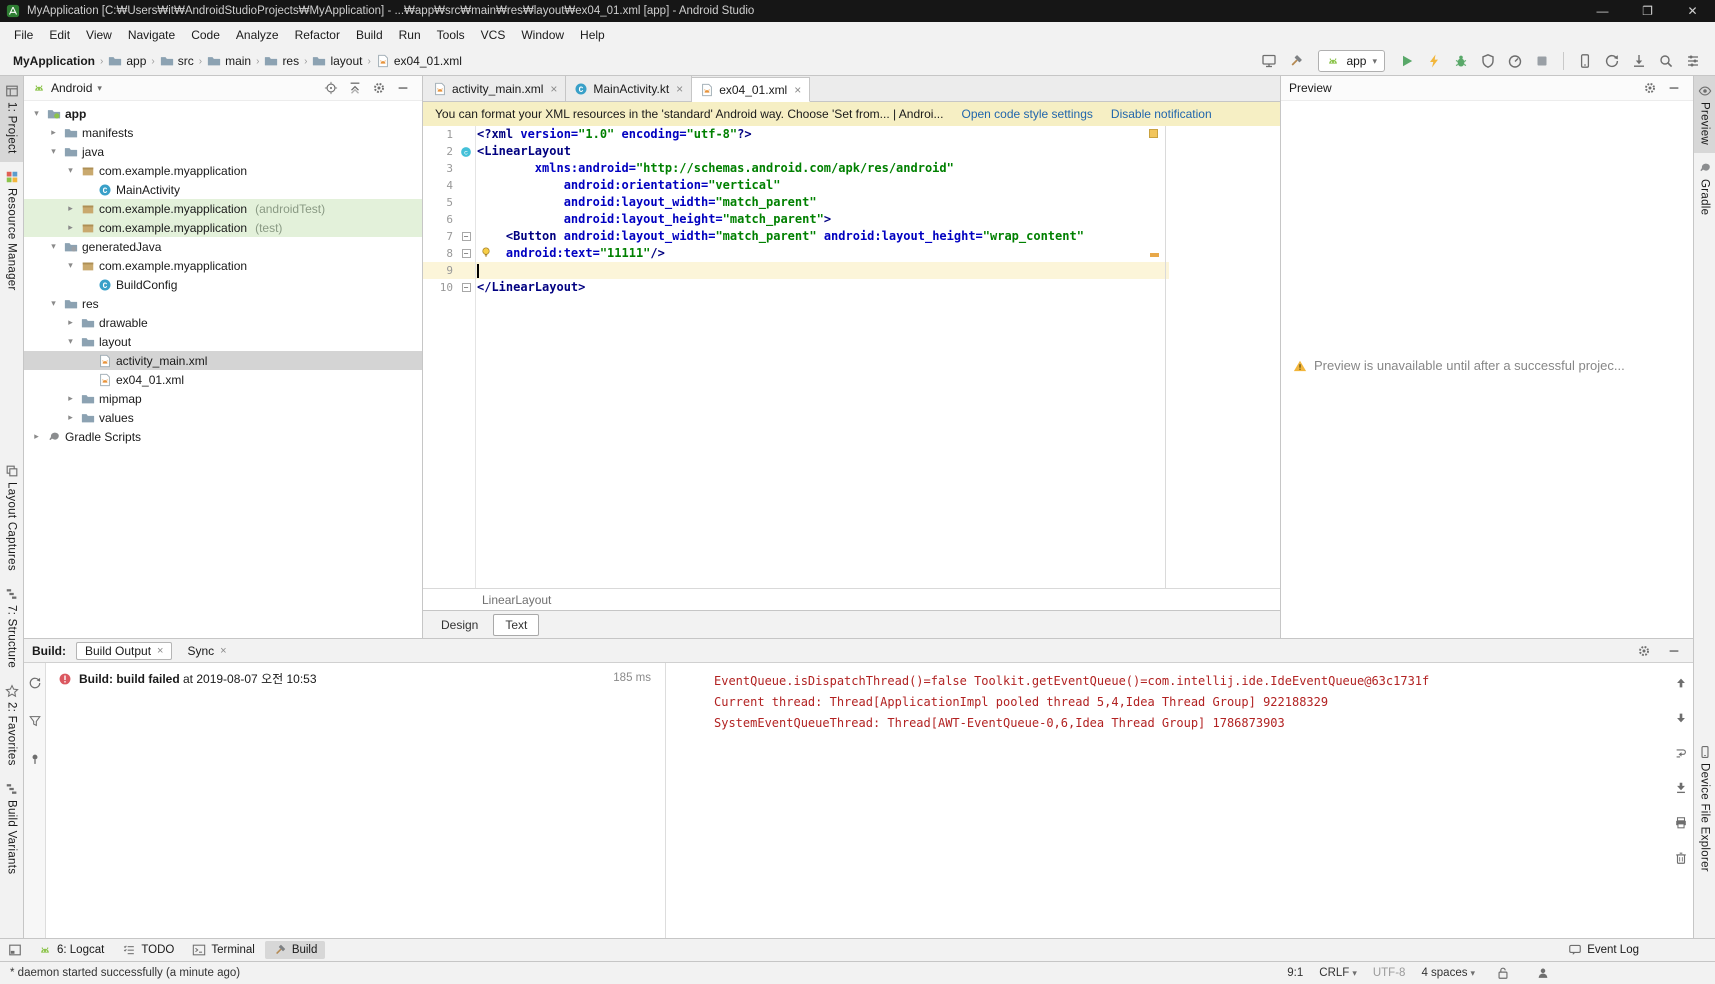  I want to click on build-tab-build-output: Build Output ×, so click(124, 650).